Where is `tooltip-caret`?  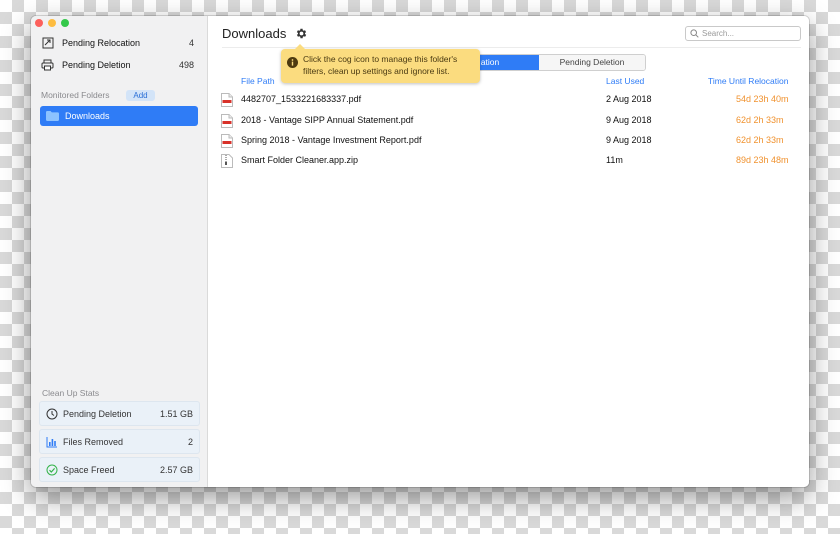
tooltip-caret is located at coordinates (300, 46).